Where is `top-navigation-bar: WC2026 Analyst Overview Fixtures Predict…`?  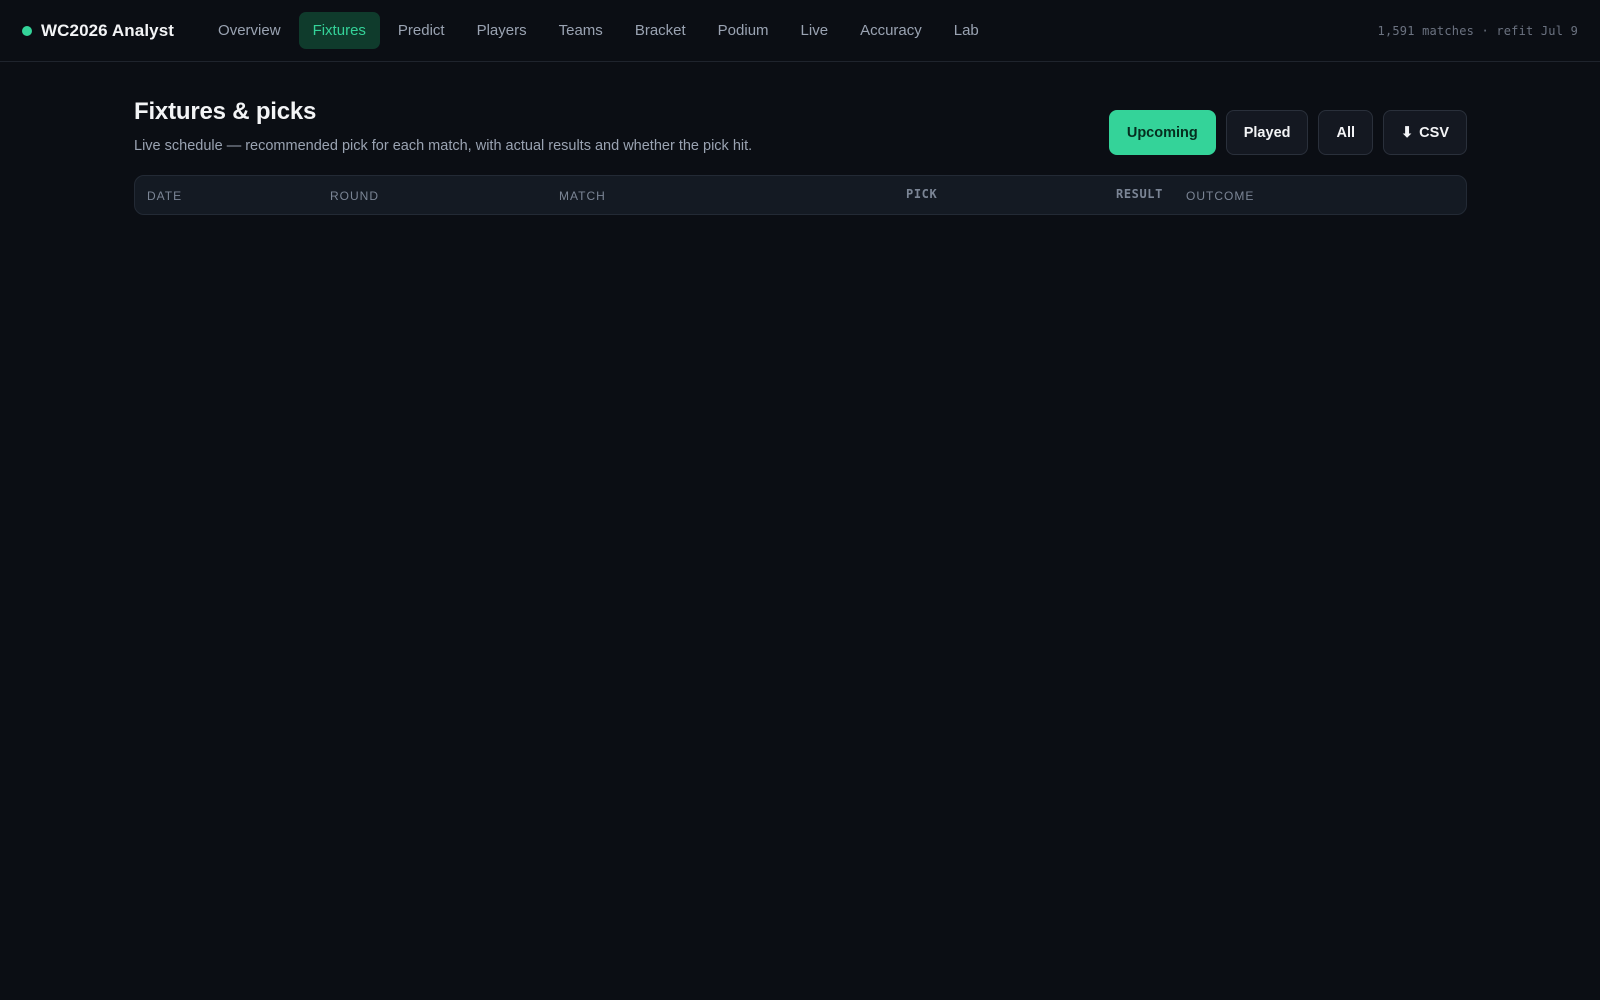
top-navigation-bar: WC2026 Analyst Overview Fixtures Predict… is located at coordinates (800, 31).